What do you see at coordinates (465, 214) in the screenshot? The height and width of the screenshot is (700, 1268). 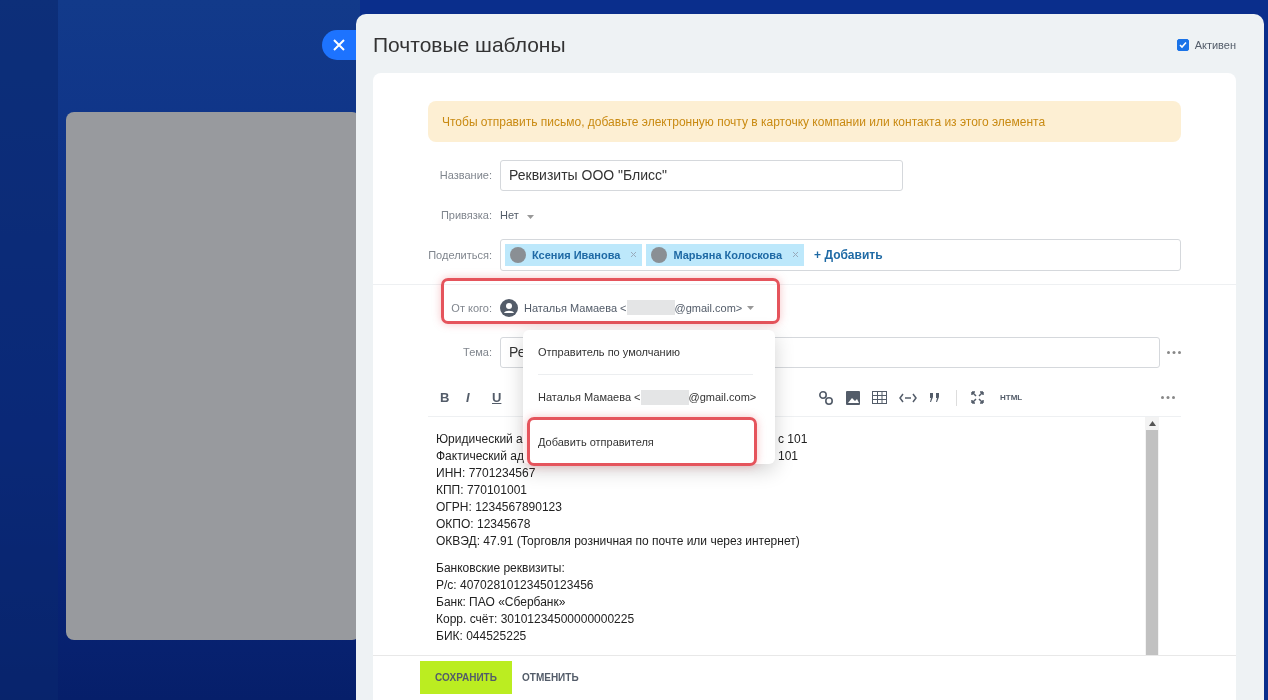 I see `field-label: Привязка:` at bounding box center [465, 214].